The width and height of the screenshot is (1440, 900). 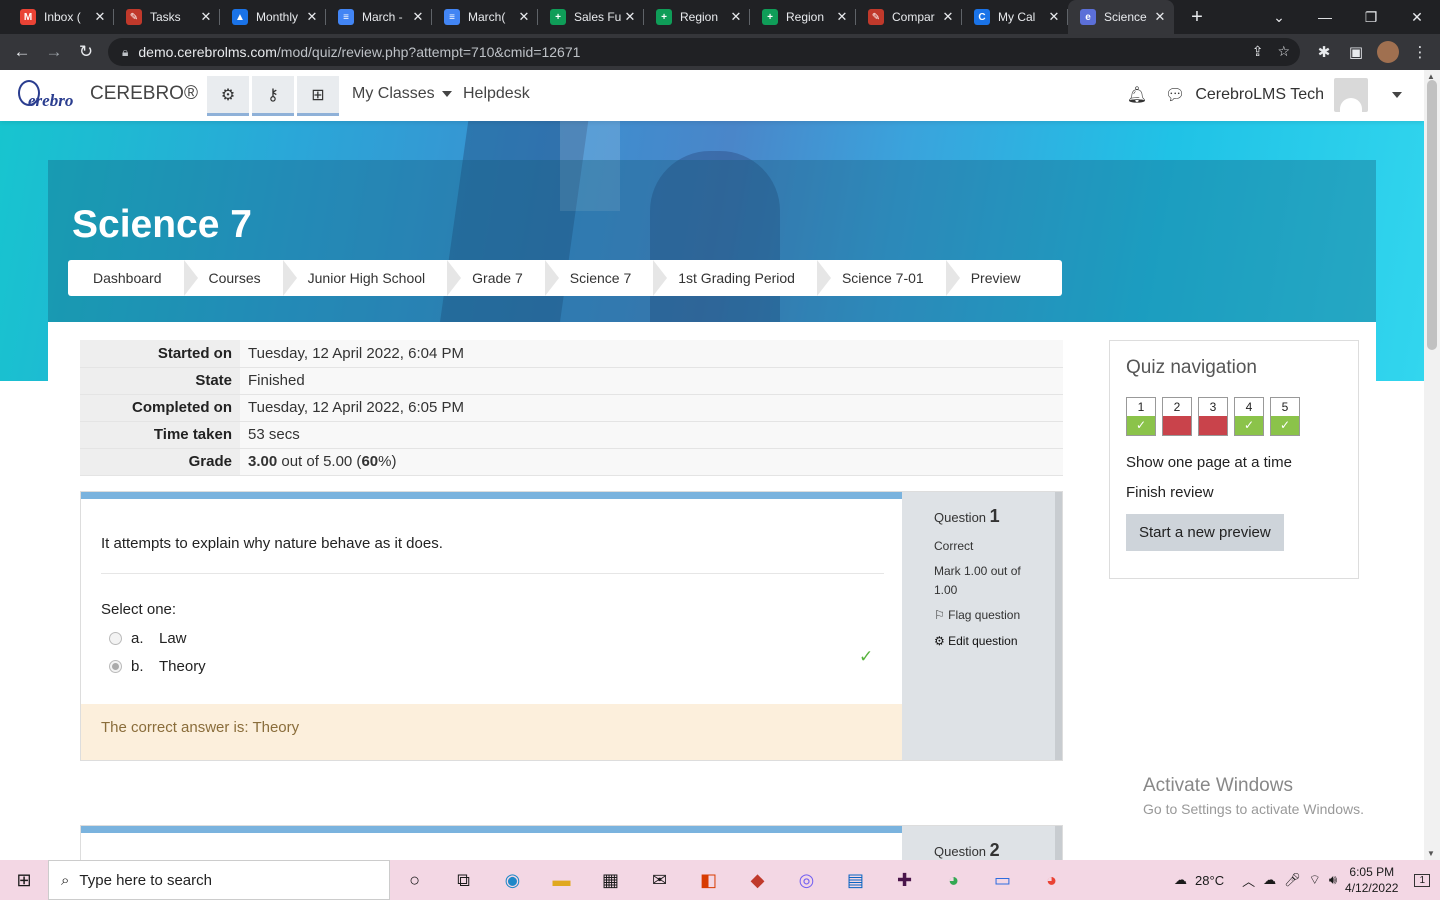 What do you see at coordinates (1177, 416) in the screenshot?
I see `quiz-nav-button-2: 2` at bounding box center [1177, 416].